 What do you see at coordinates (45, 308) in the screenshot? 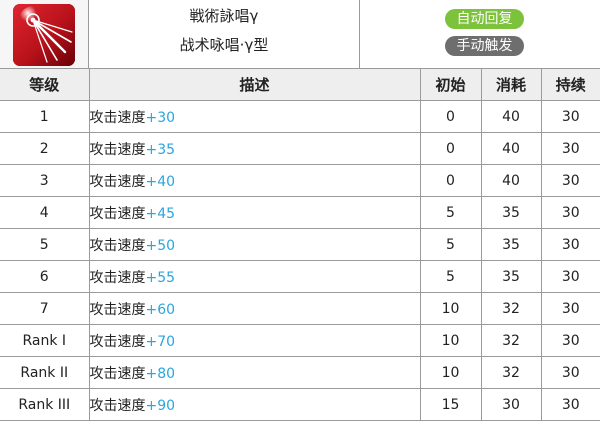
I see `level-cell: 7` at bounding box center [45, 308].